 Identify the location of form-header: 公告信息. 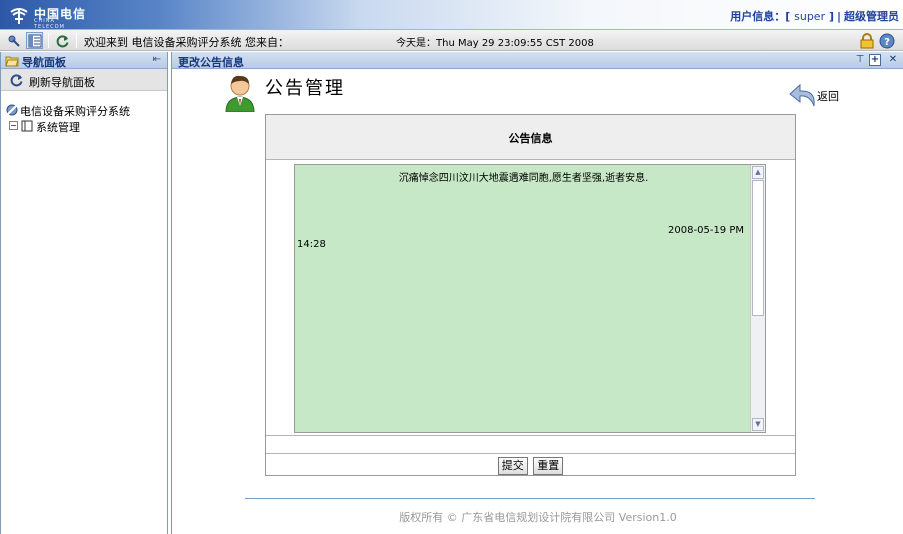
(530, 137).